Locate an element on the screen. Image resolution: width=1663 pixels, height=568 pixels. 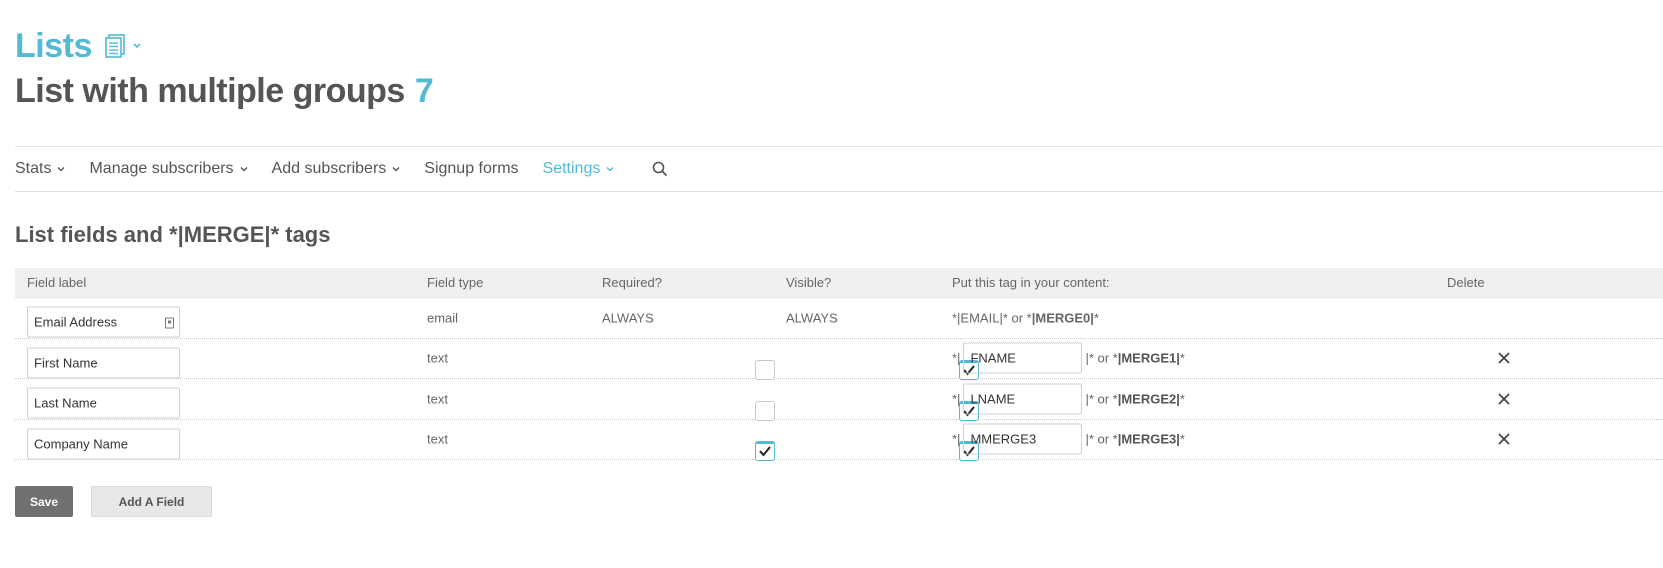
nav-add-subscribers: Add subscribers is located at coordinates (336, 169).